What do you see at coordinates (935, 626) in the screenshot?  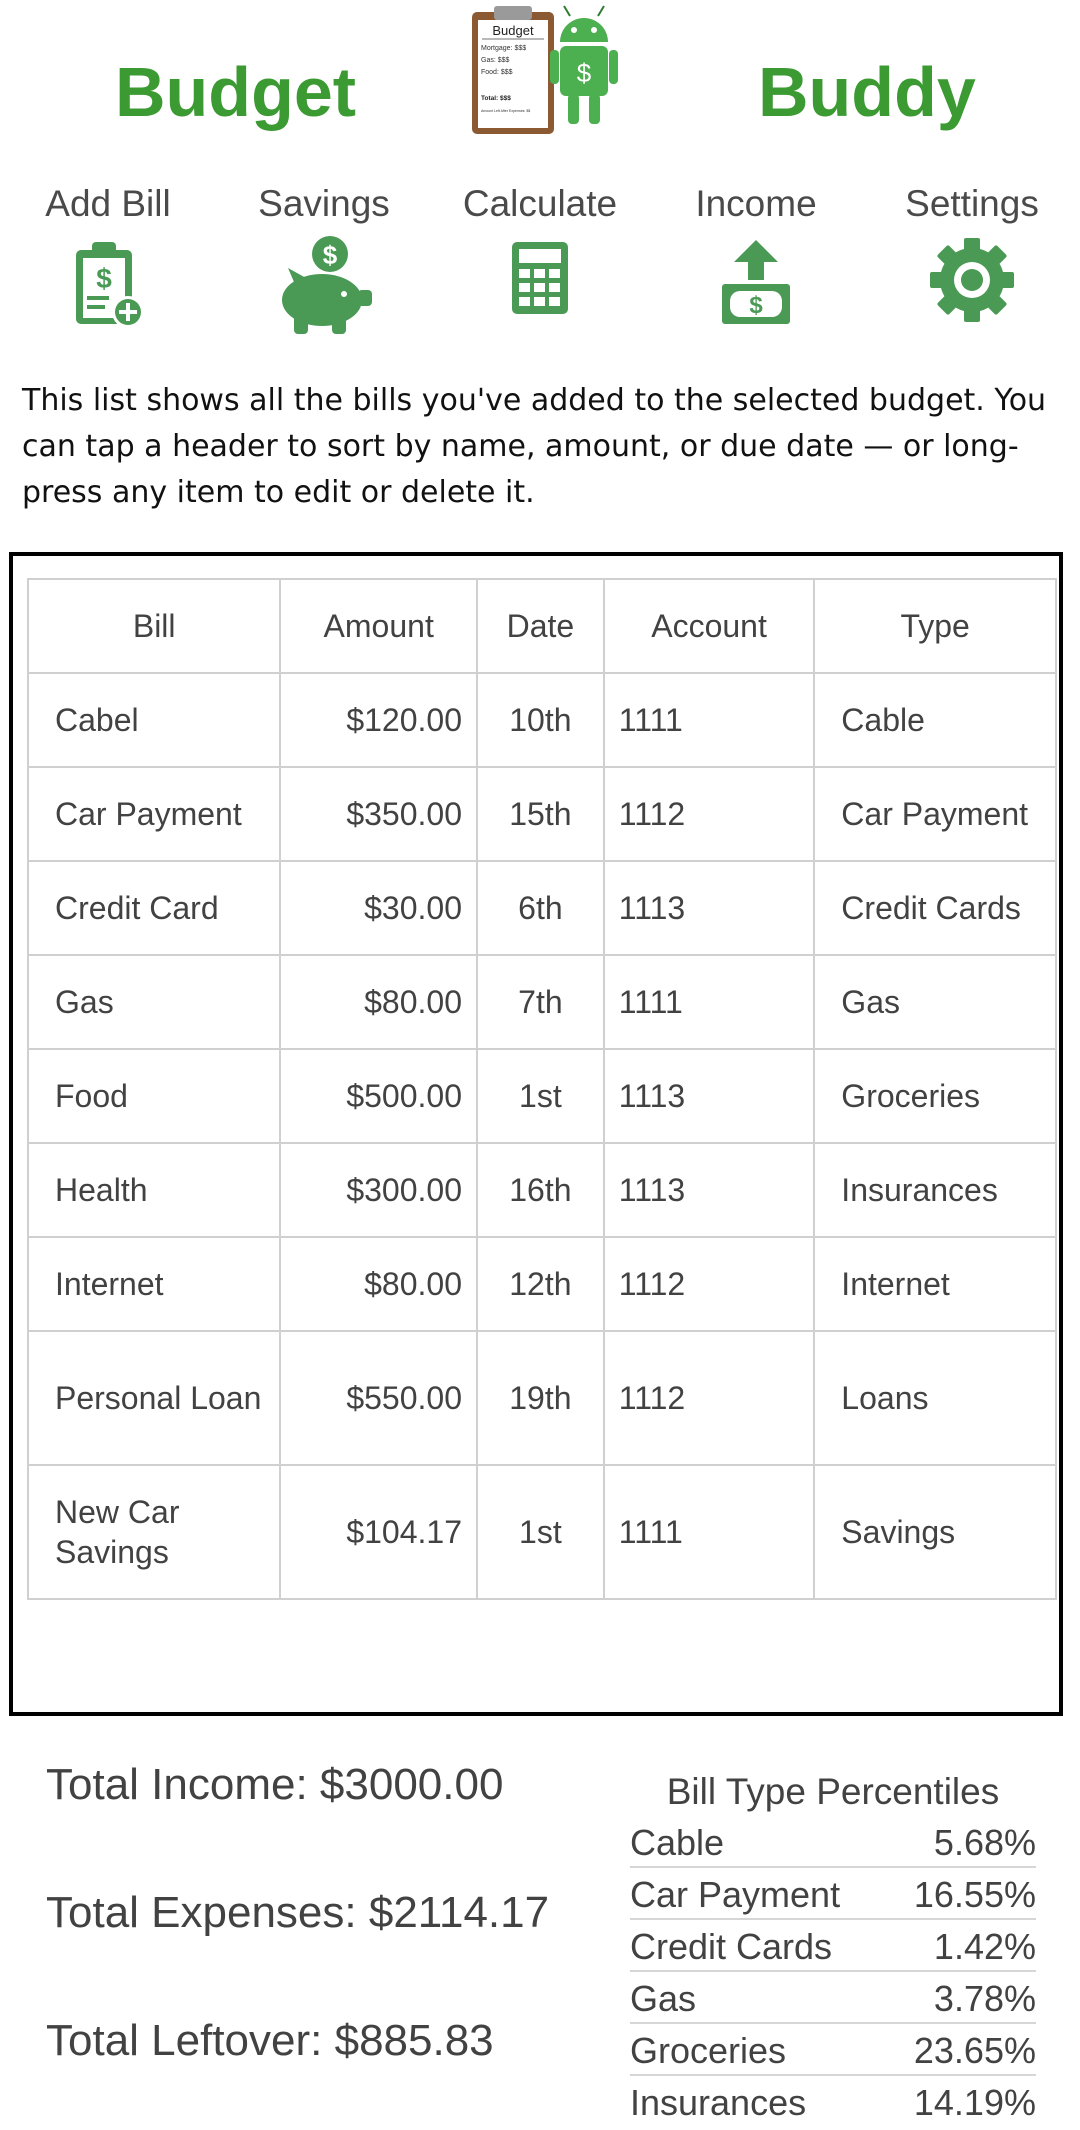 I see `header-type: Type` at bounding box center [935, 626].